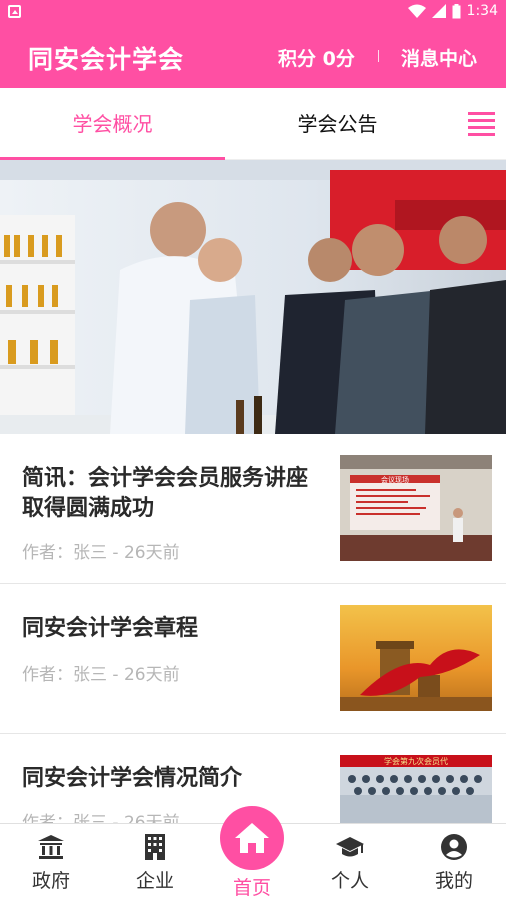 This screenshot has width=506, height=900. I want to click on header-divider, so click(378, 56).